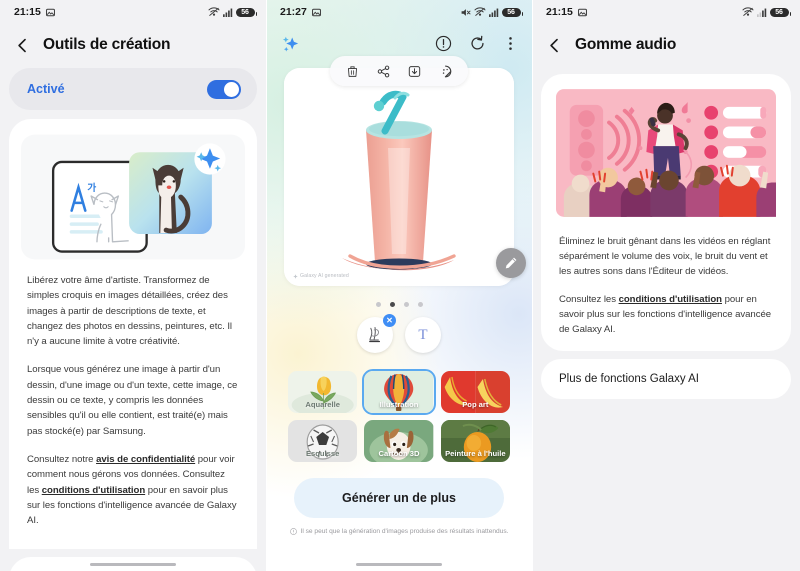  Describe the element at coordinates (322, 404) in the screenshot. I see `style-label: Aquarelle` at that location.